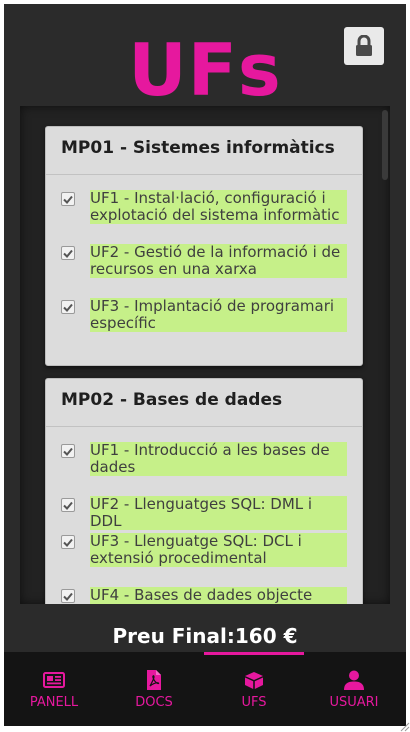 Image resolution: width=410 pixels, height=732 pixels. I want to click on module-title: MP01 - Sistemes informàtics, so click(204, 151).